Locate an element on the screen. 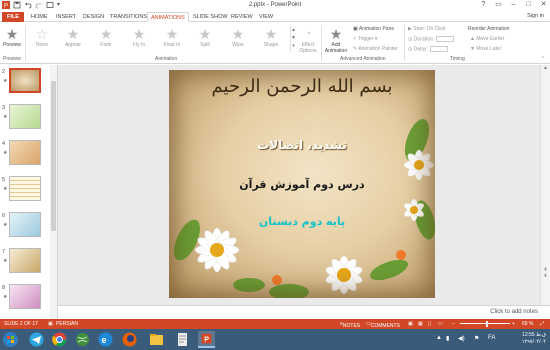 The width and height of the screenshot is (550, 350). trigger-button: ⚡ Trigger ▾ is located at coordinates (365, 39).